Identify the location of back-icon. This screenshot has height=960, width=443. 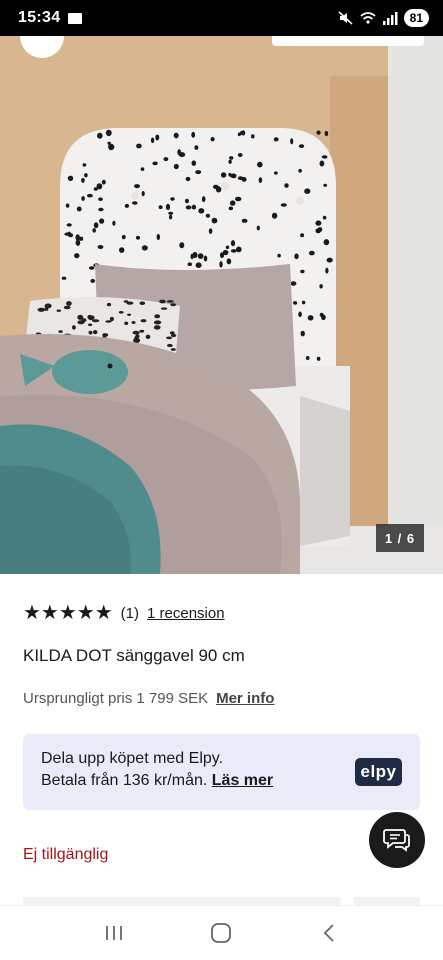
(328, 933).